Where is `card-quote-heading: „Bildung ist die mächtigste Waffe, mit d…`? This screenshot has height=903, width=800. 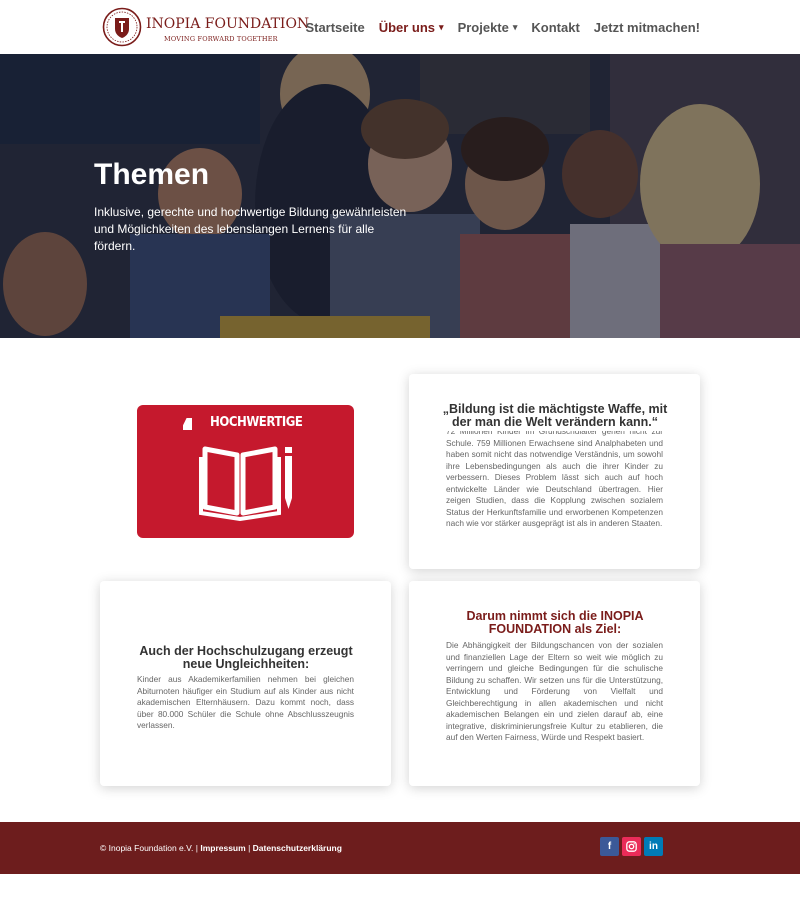 card-quote-heading: „Bildung ist die mächtigste Waffe, mit d… is located at coordinates (555, 415).